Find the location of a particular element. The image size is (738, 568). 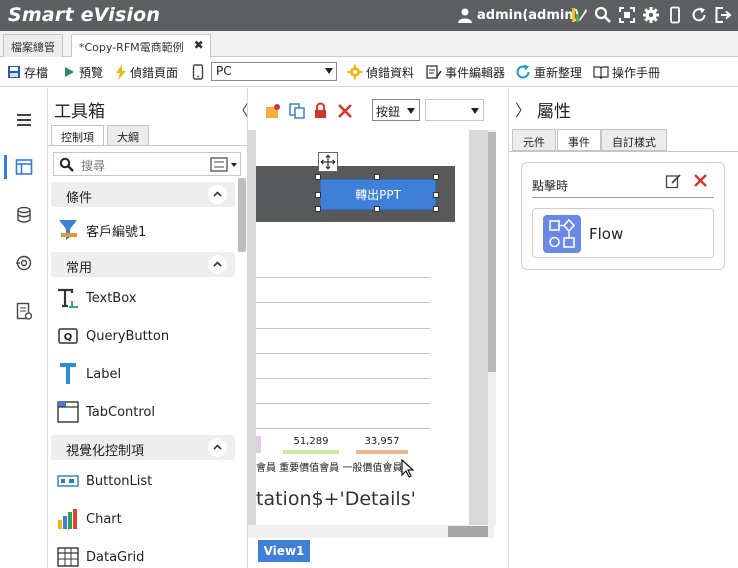

tool-customer-id-filter: 客戶編號1 is located at coordinates (146, 230).